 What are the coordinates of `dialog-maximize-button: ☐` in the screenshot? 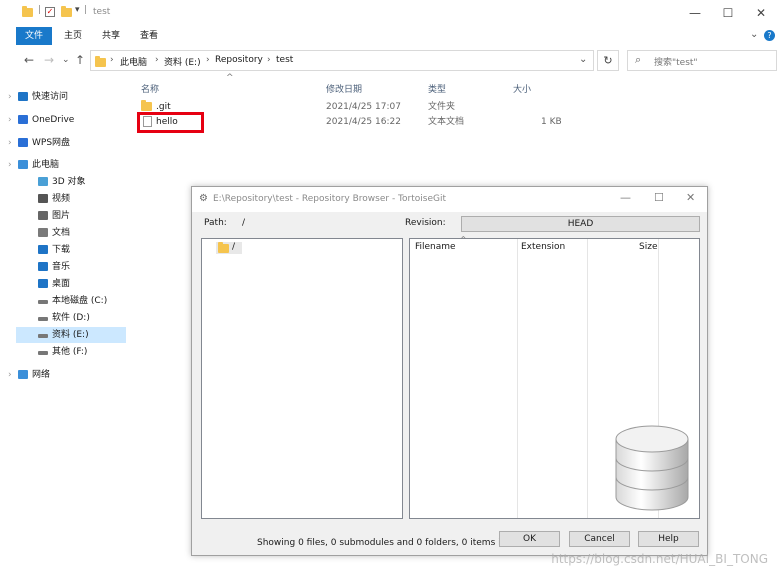 It's located at (659, 197).